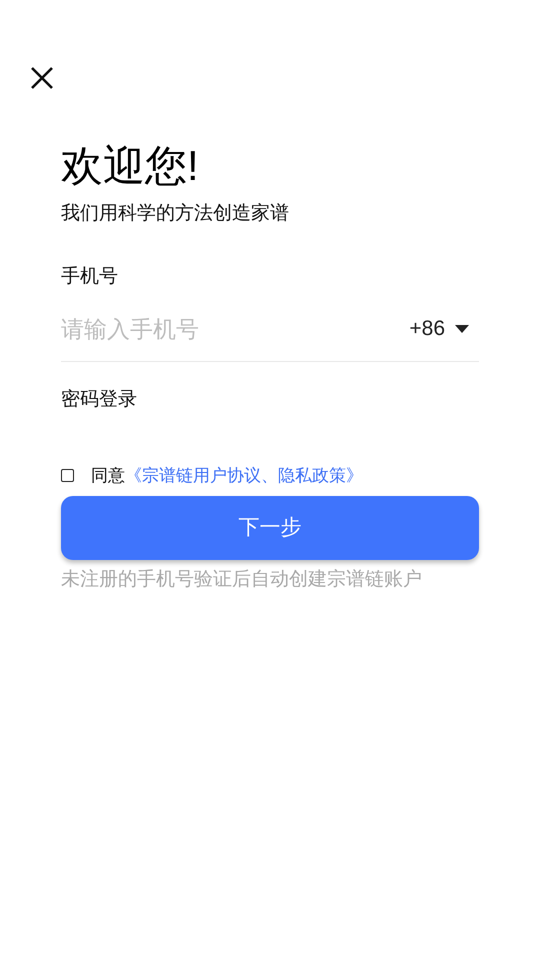 The width and height of the screenshot is (540, 960). I want to click on registration-note: 未注册的手机号验证后自动创建宗谱链账户, so click(241, 580).